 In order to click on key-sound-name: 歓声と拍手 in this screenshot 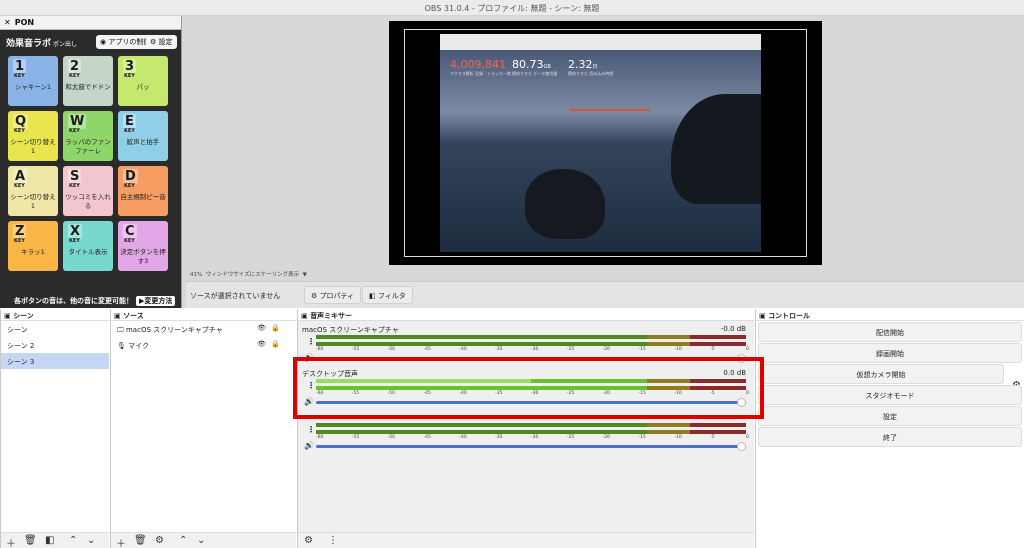, I will do `click(143, 142)`.